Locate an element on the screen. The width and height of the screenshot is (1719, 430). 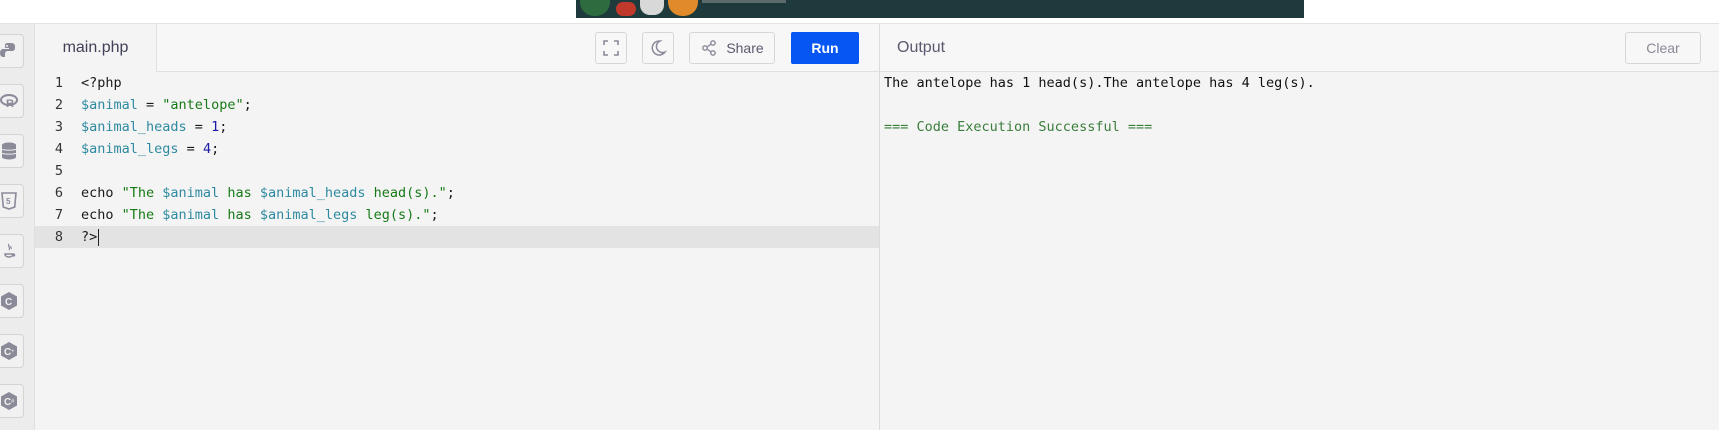
code-text: $animal_heads = 1; is located at coordinates (154, 127).